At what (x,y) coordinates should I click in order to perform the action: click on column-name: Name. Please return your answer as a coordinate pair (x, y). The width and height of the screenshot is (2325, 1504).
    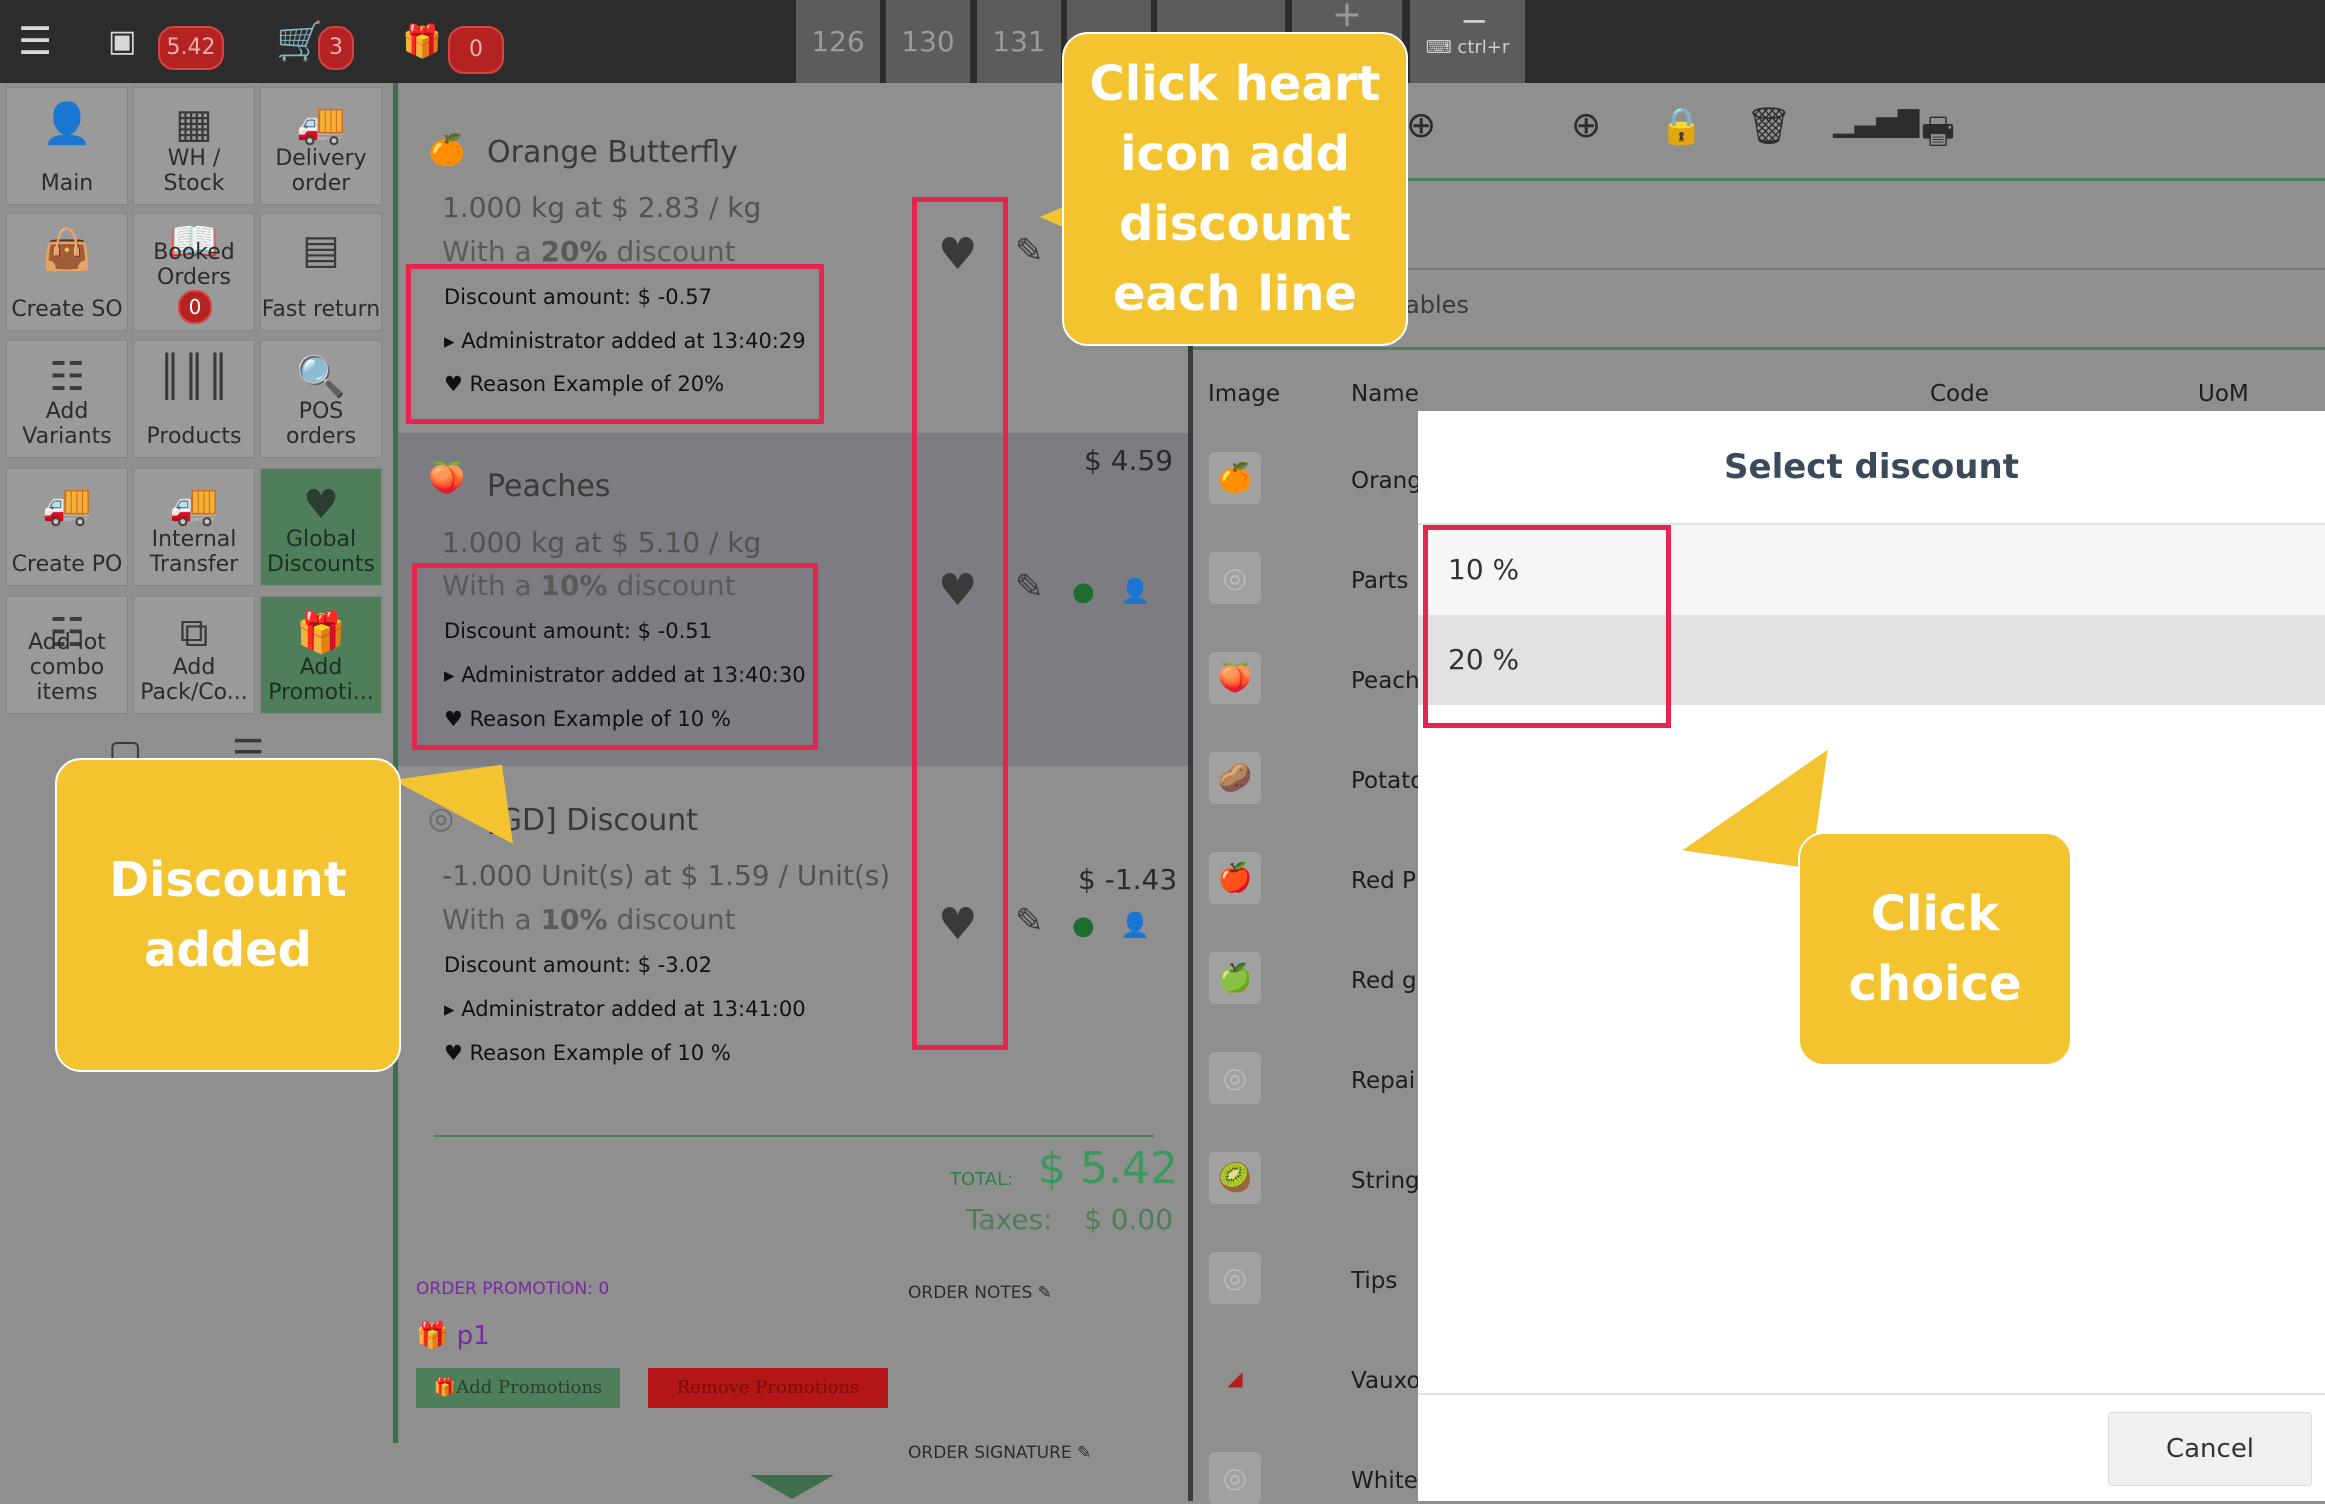
    Looking at the image, I should click on (1385, 394).